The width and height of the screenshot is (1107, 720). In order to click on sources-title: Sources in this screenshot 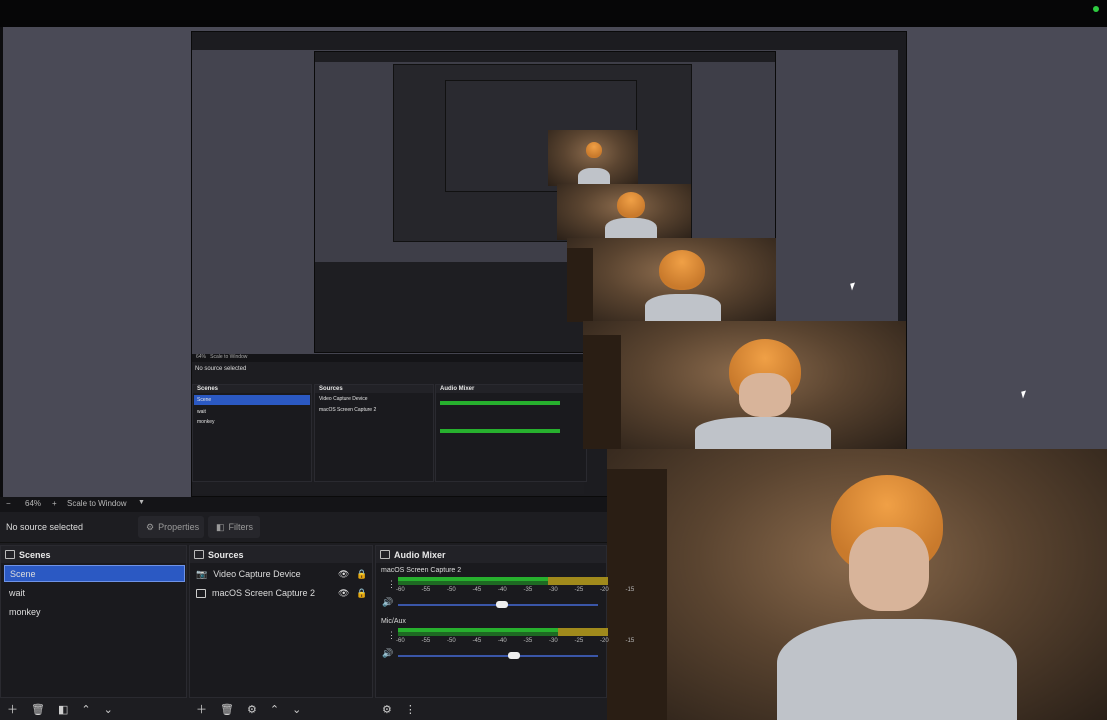, I will do `click(226, 554)`.